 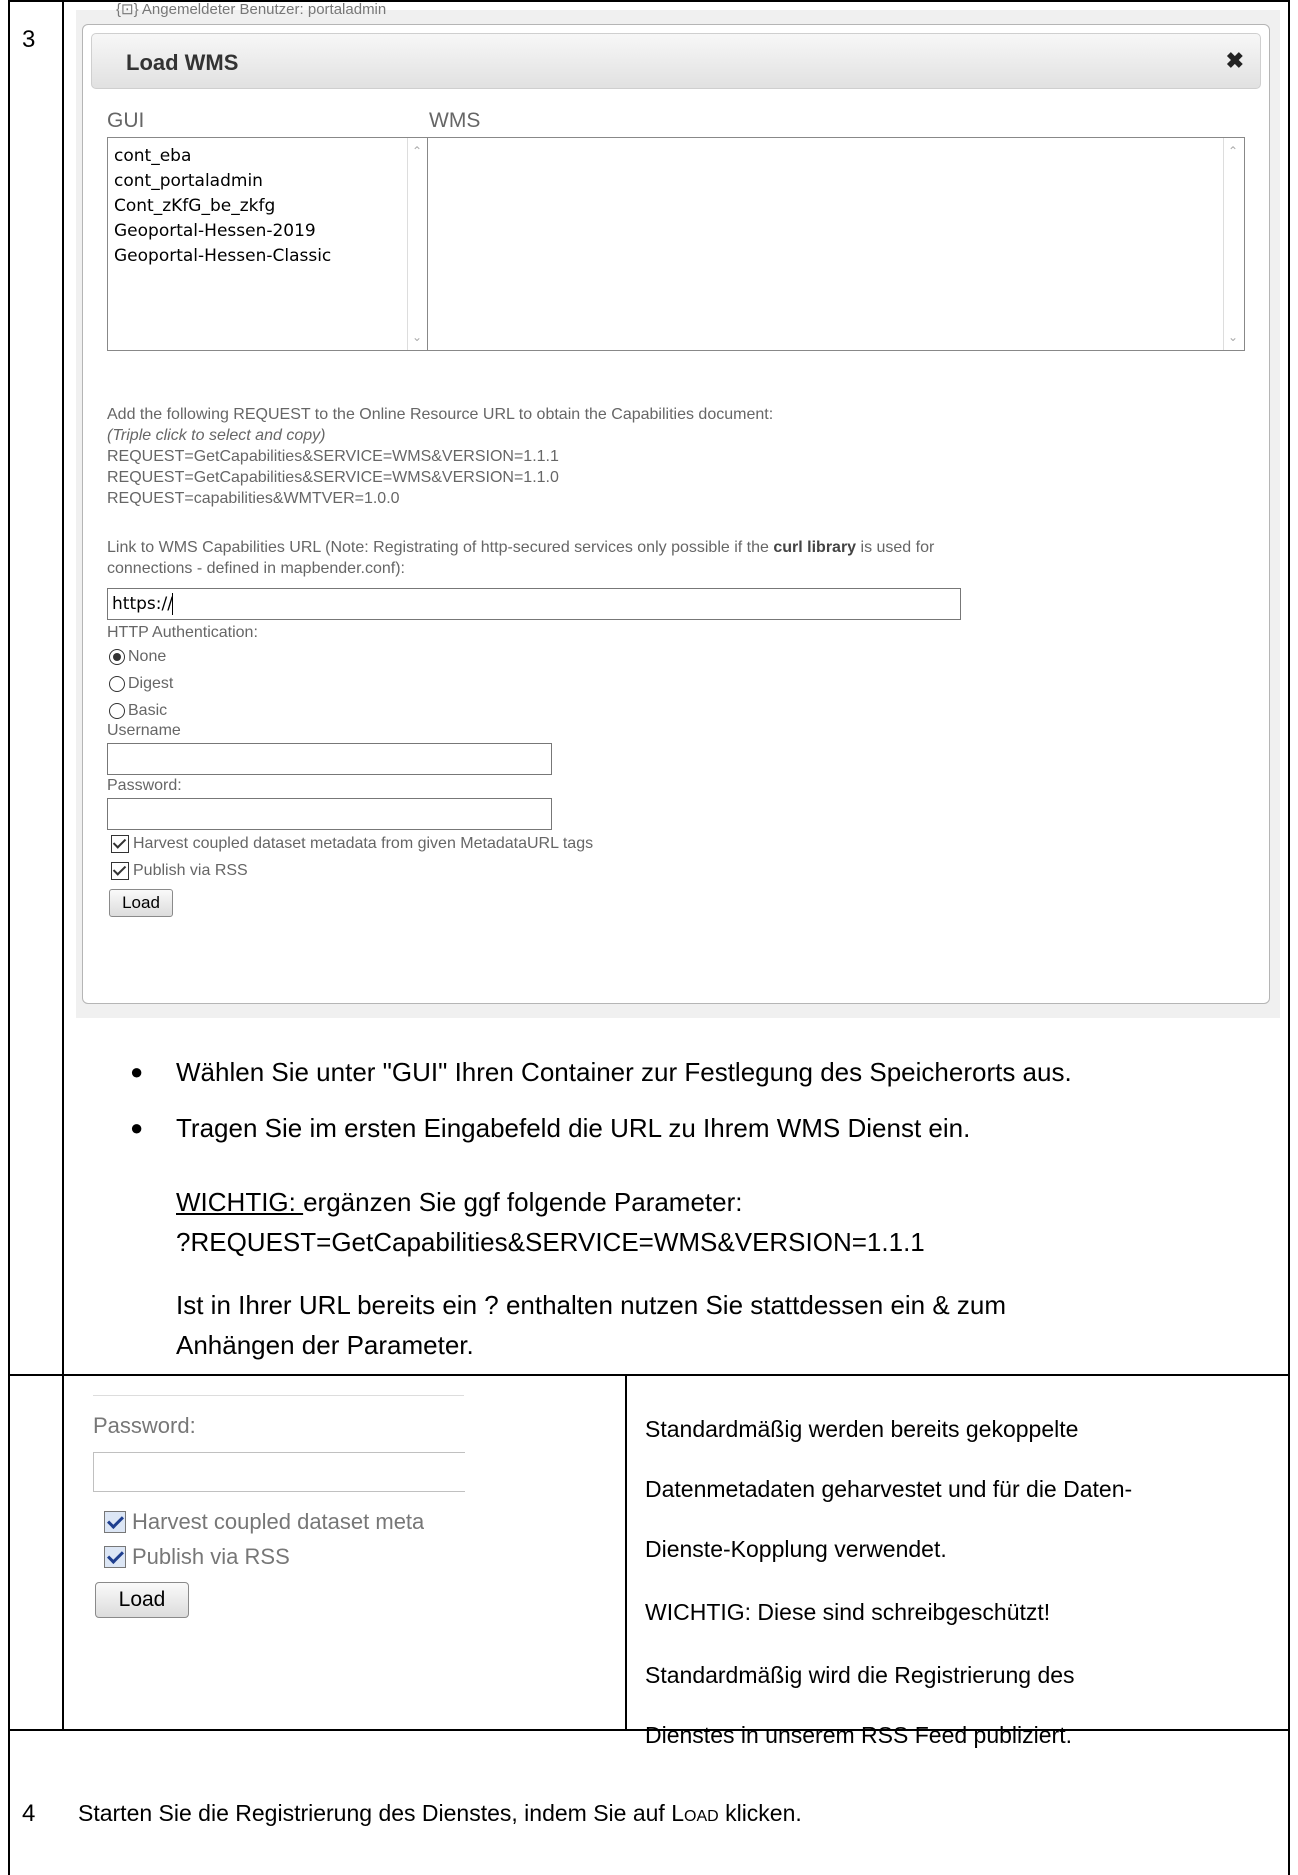 What do you see at coordinates (836, 244) in the screenshot?
I see `wms-listbox: ⌃ ⌄` at bounding box center [836, 244].